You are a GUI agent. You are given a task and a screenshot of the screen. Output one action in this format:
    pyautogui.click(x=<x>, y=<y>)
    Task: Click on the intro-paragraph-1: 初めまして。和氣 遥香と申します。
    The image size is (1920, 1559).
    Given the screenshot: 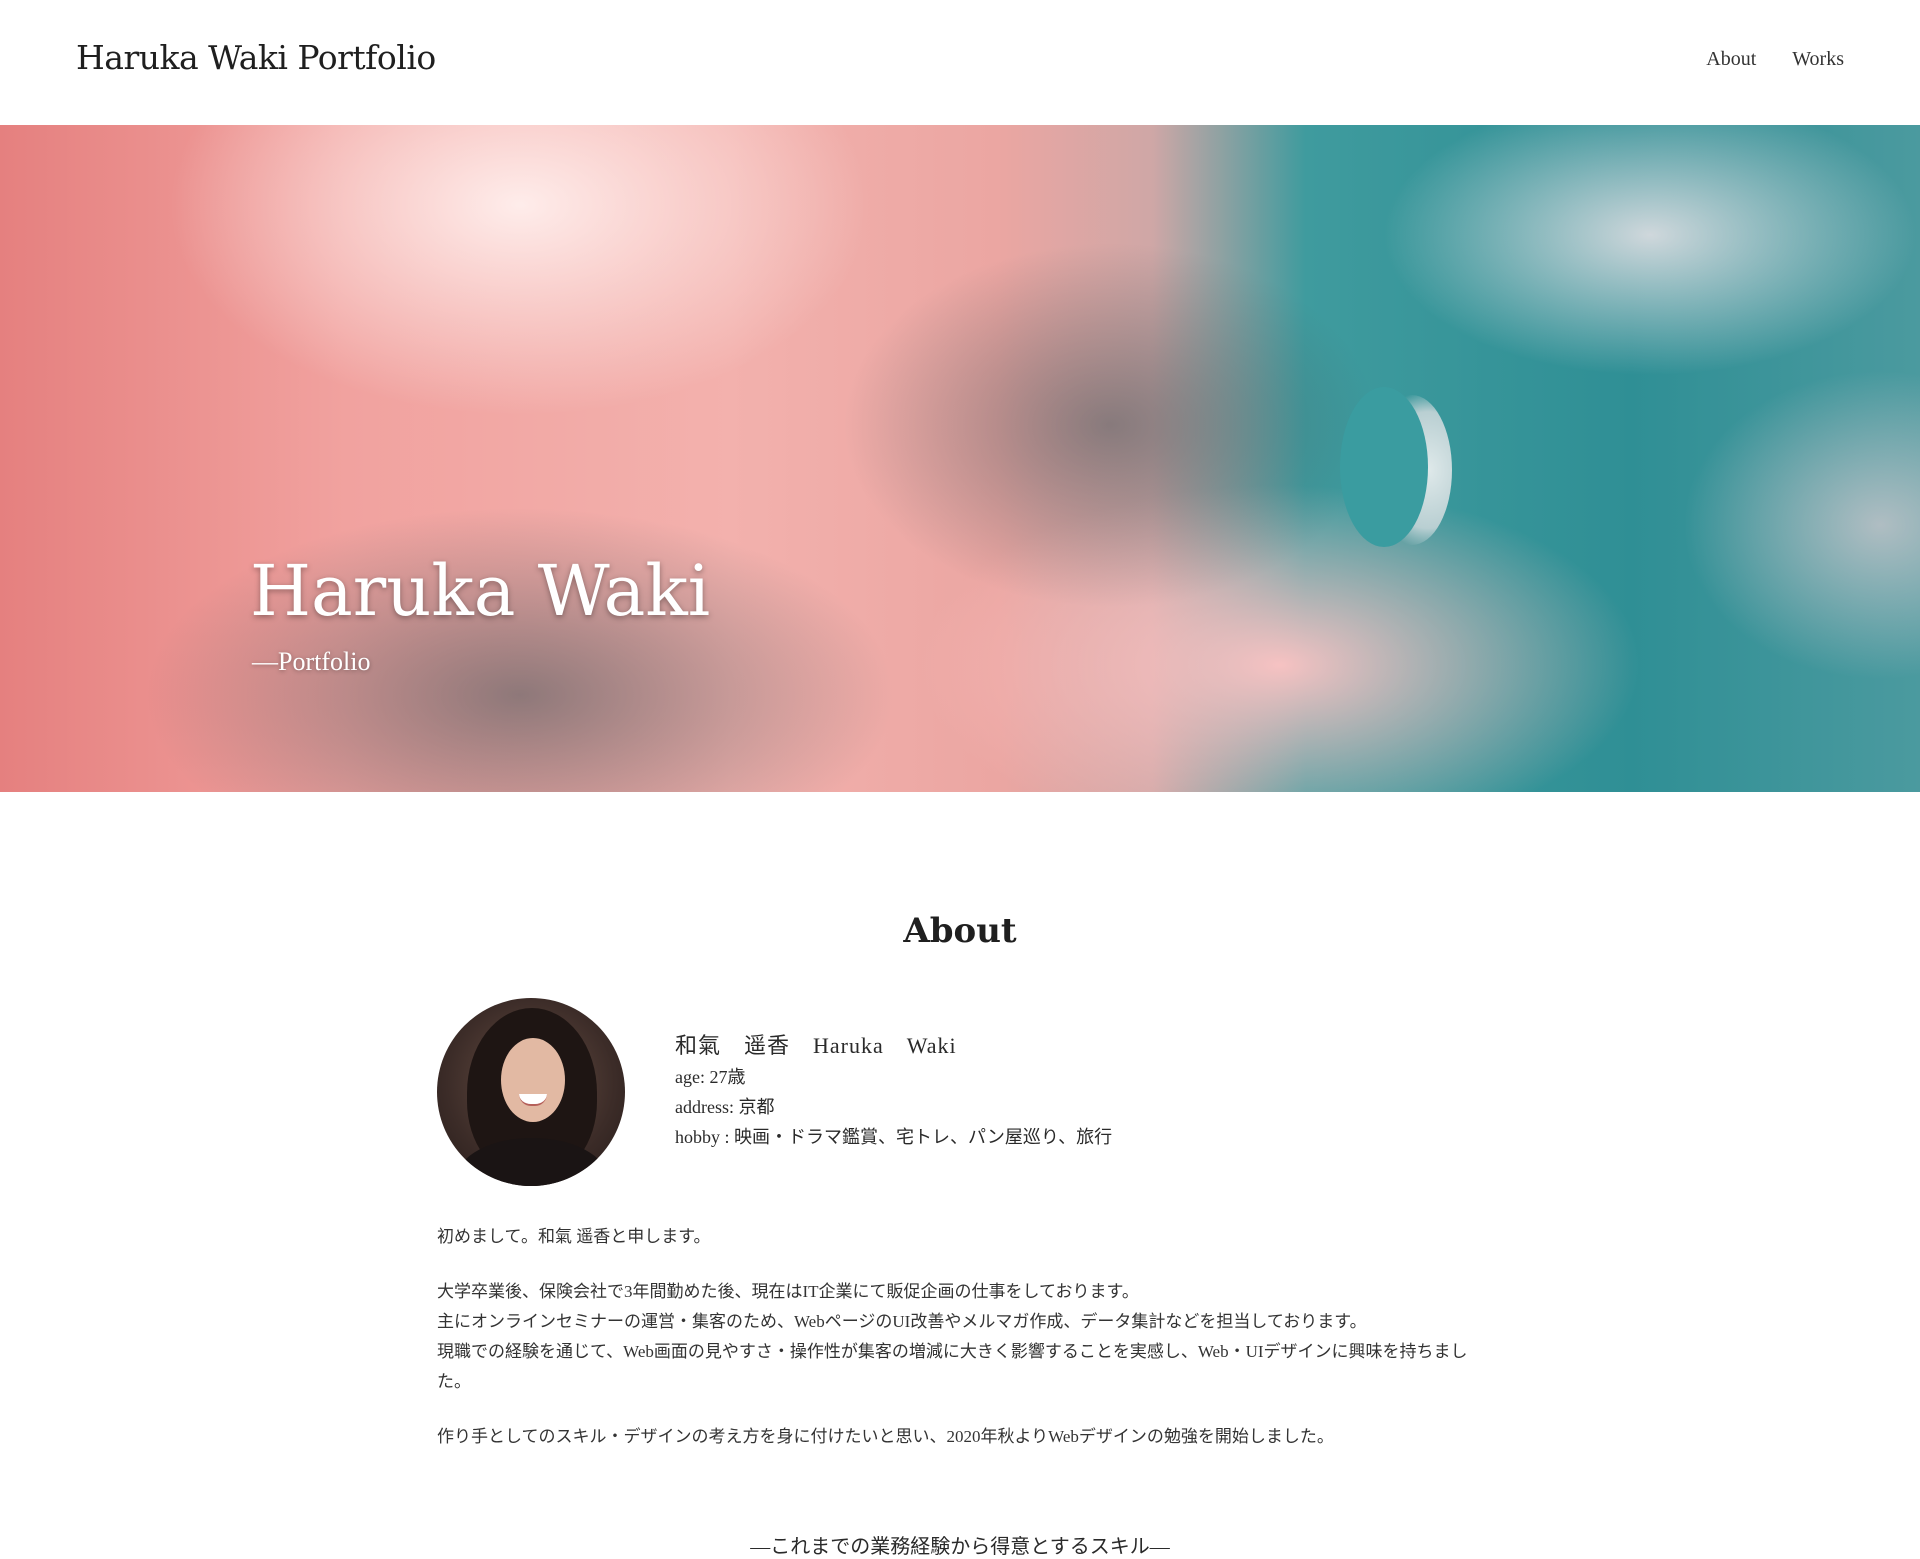 What is the action you would take?
    pyautogui.click(x=574, y=1236)
    